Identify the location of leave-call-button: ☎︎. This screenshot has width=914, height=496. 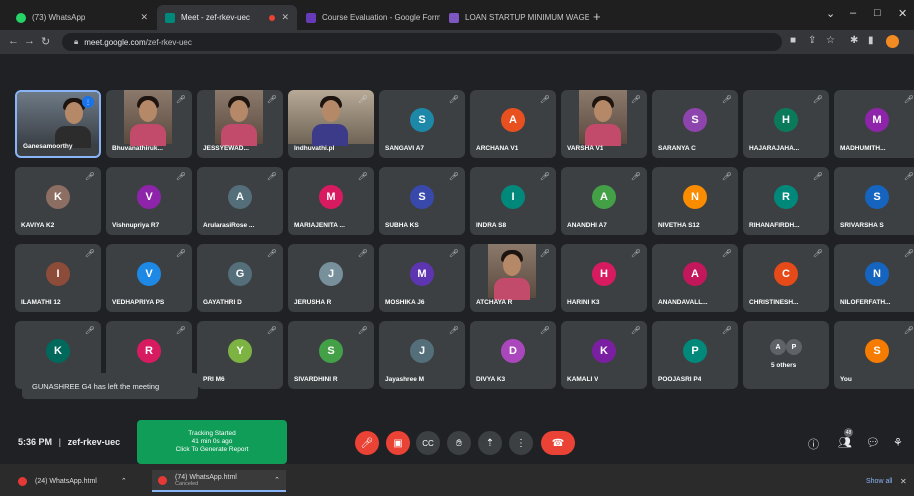
(558, 443).